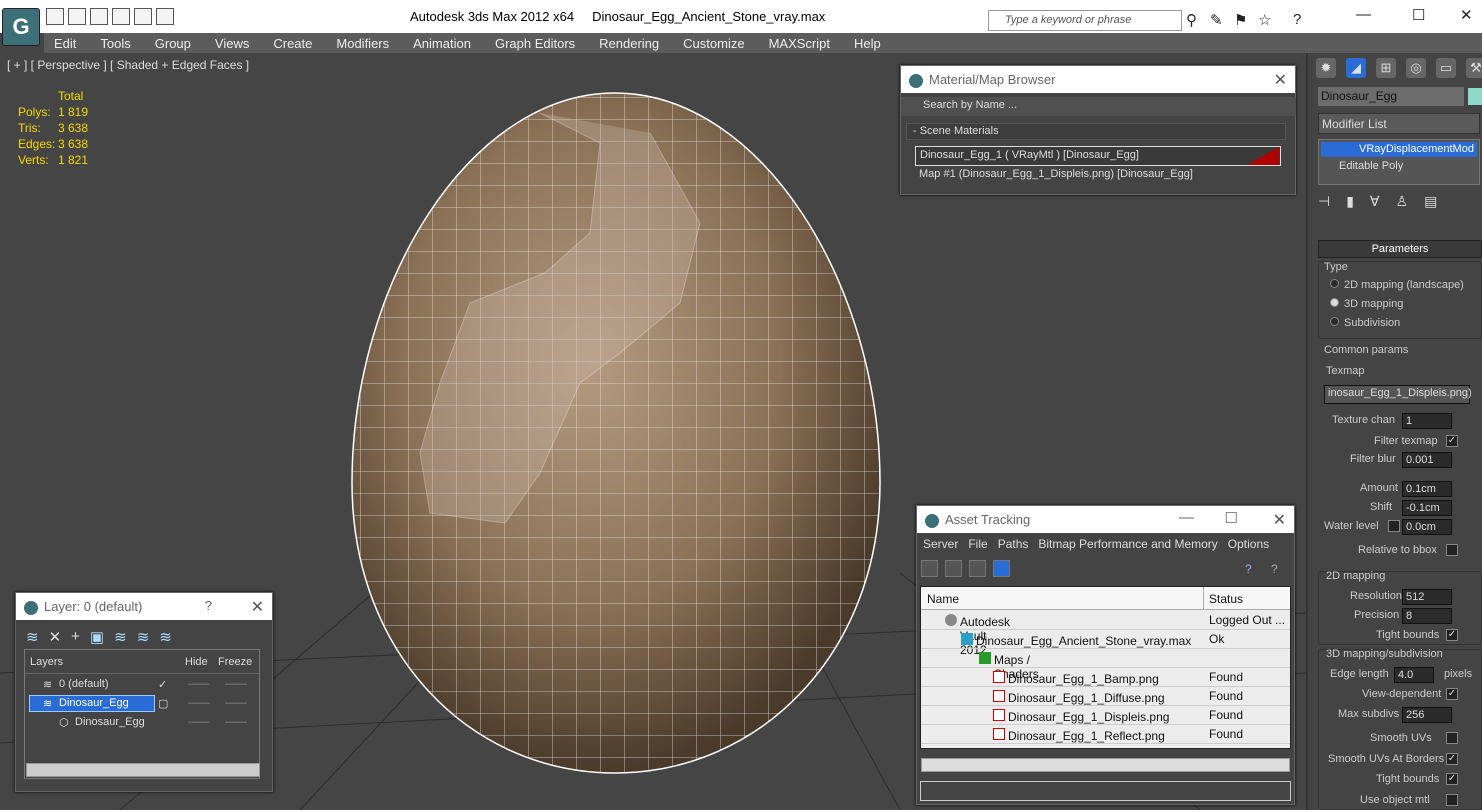 This screenshot has height=810, width=1482. Describe the element at coordinates (1427, 508) in the screenshot. I see `shift-spinner: -0.1cm` at that location.